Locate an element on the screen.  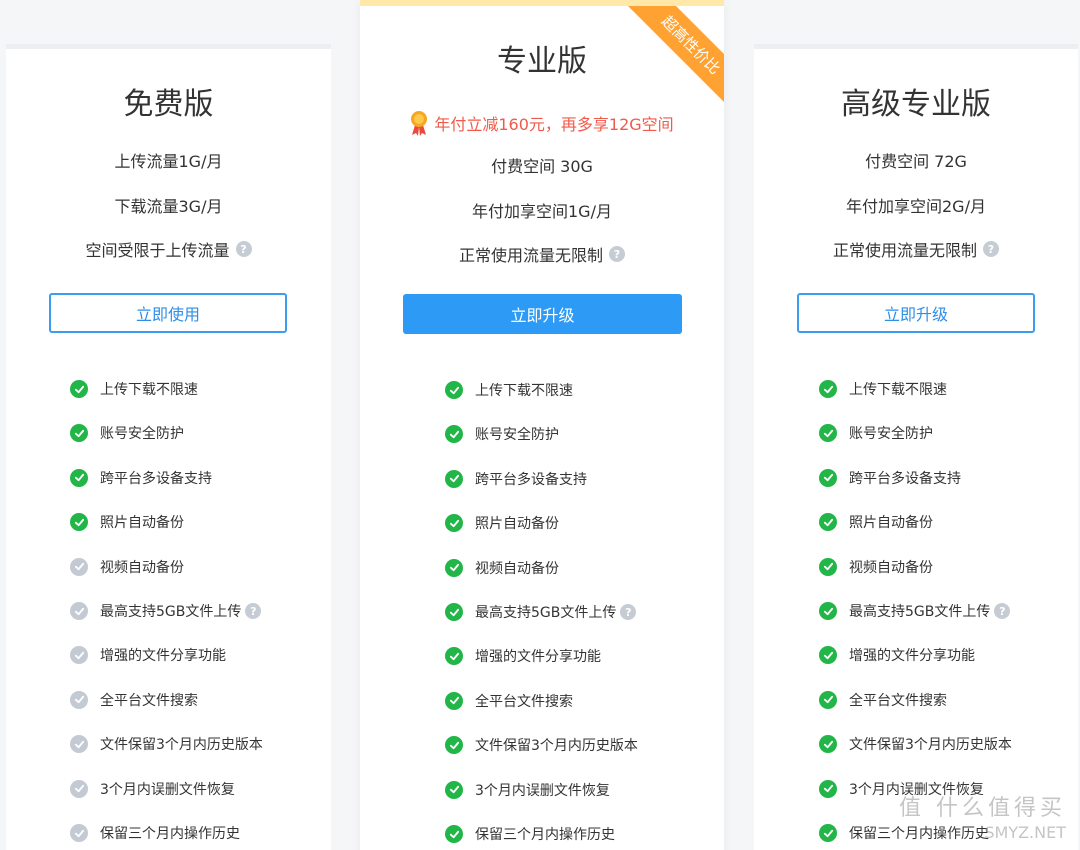
promo-text: 年付立减160元，再多享12G空间 is located at coordinates (554, 124).